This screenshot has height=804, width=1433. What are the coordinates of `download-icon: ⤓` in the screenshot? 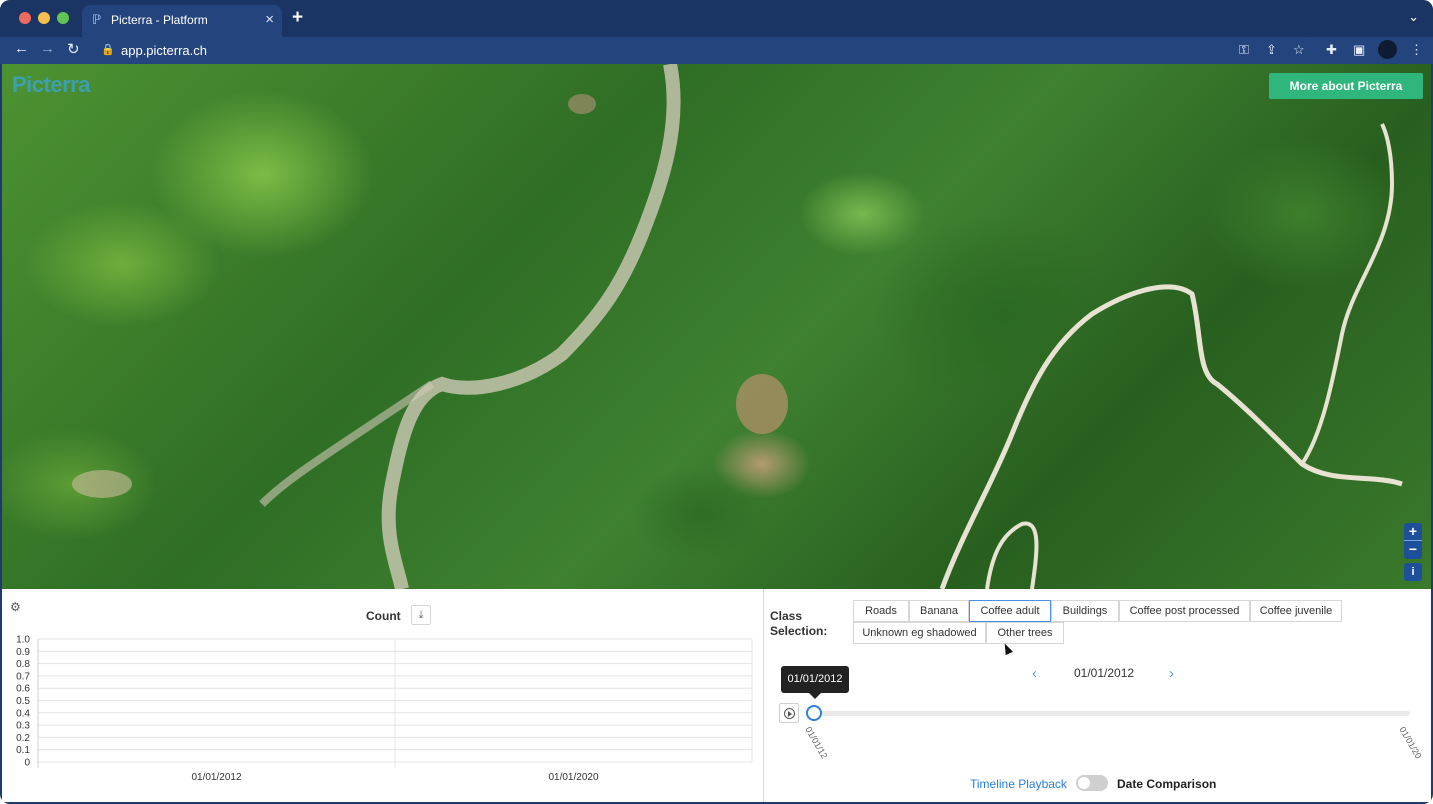 It's located at (421, 615).